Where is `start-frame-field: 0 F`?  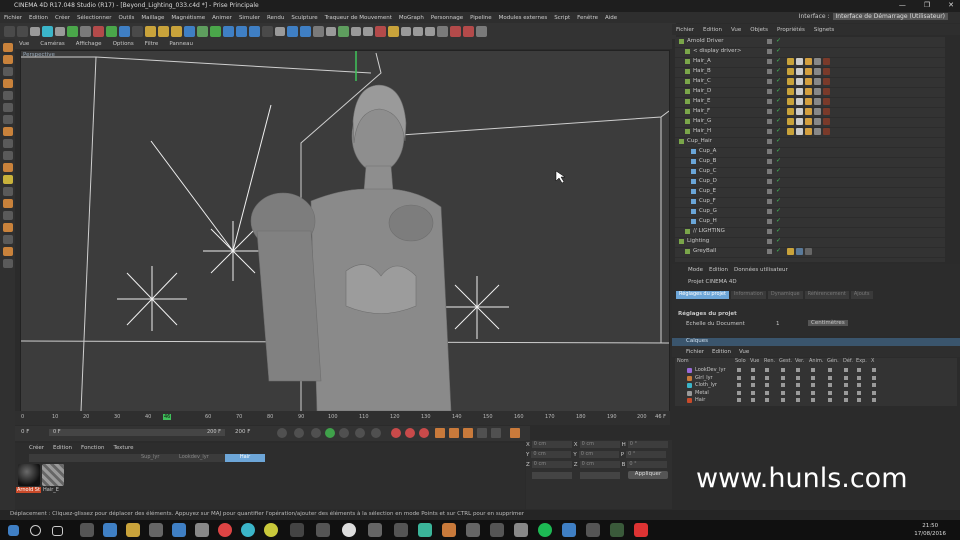
start-frame-field: 0 F is located at coordinates (25, 432).